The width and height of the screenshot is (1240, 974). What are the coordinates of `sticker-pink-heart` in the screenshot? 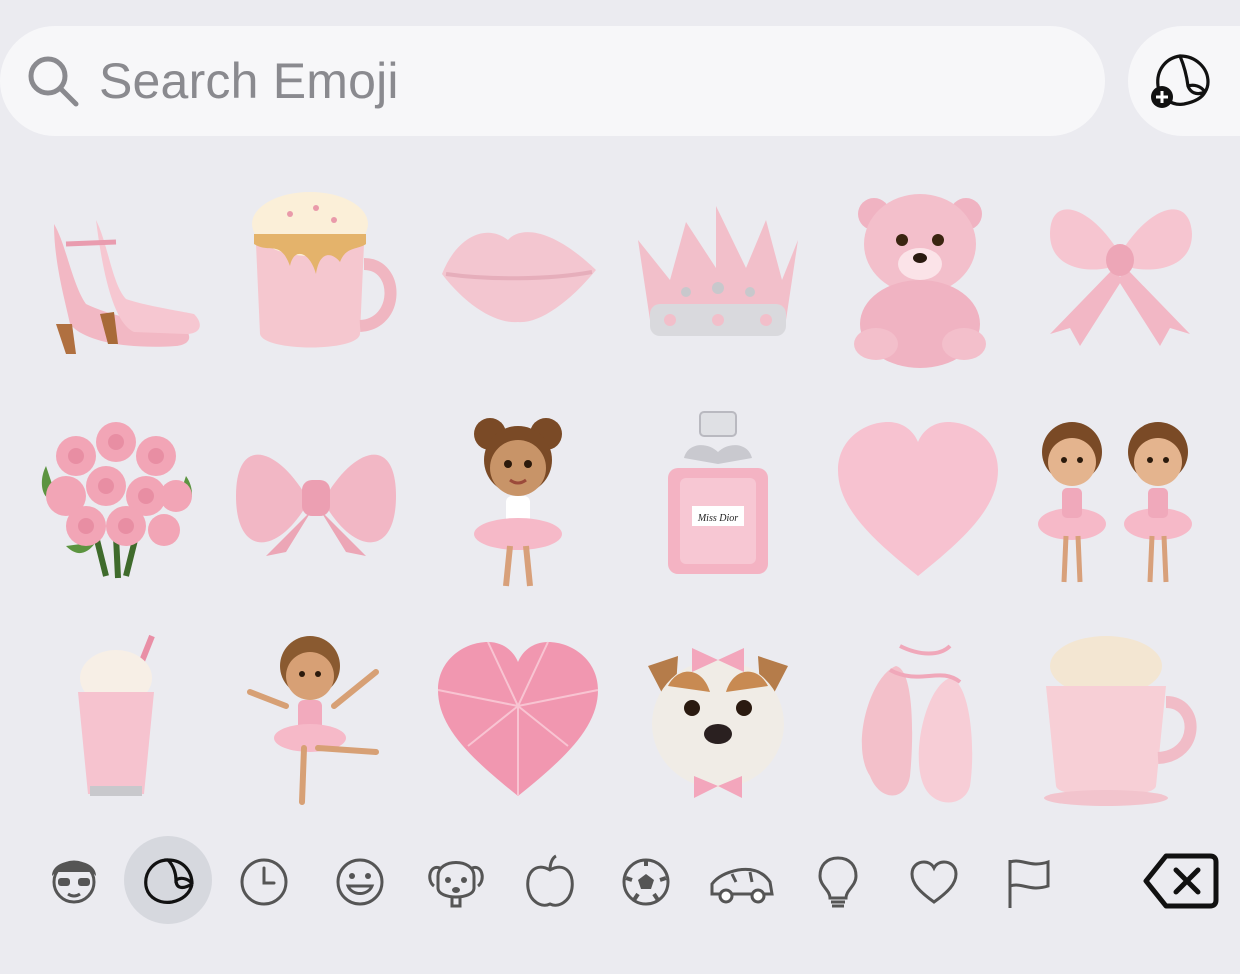 It's located at (918, 501).